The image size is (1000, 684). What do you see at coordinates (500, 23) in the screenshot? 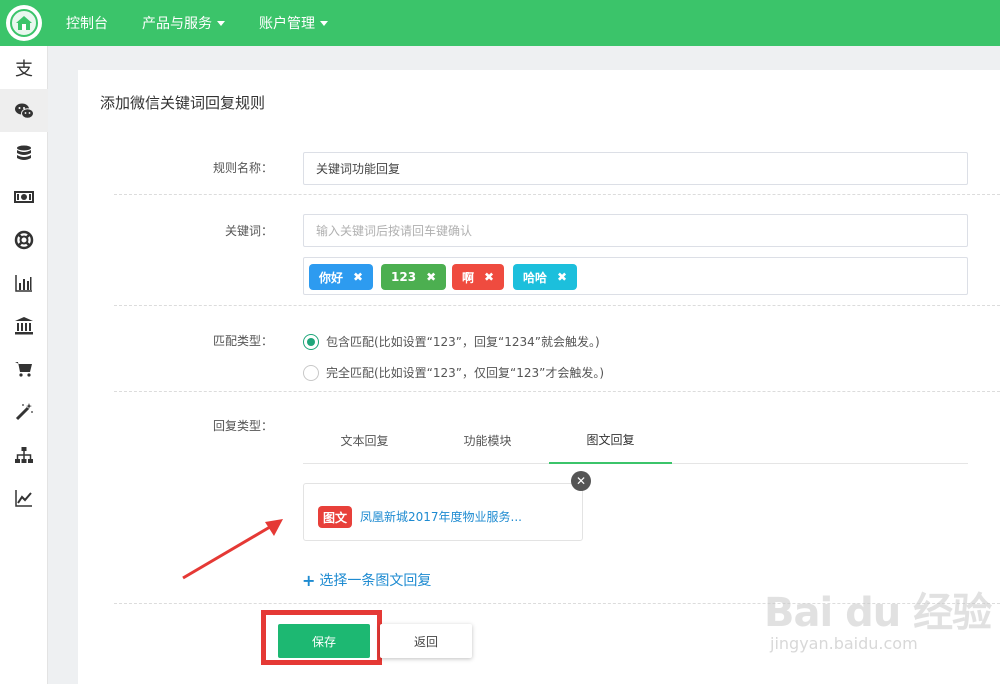
I see `top-navbar: 控制台 产品与服务 账户管理` at bounding box center [500, 23].